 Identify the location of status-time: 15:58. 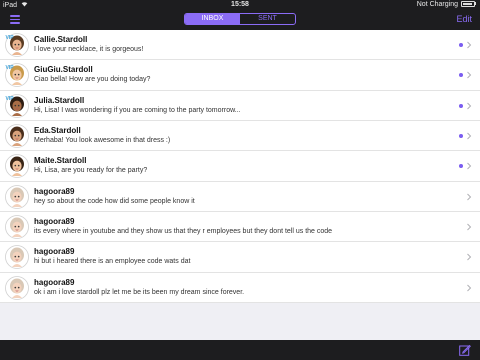
(240, 4).